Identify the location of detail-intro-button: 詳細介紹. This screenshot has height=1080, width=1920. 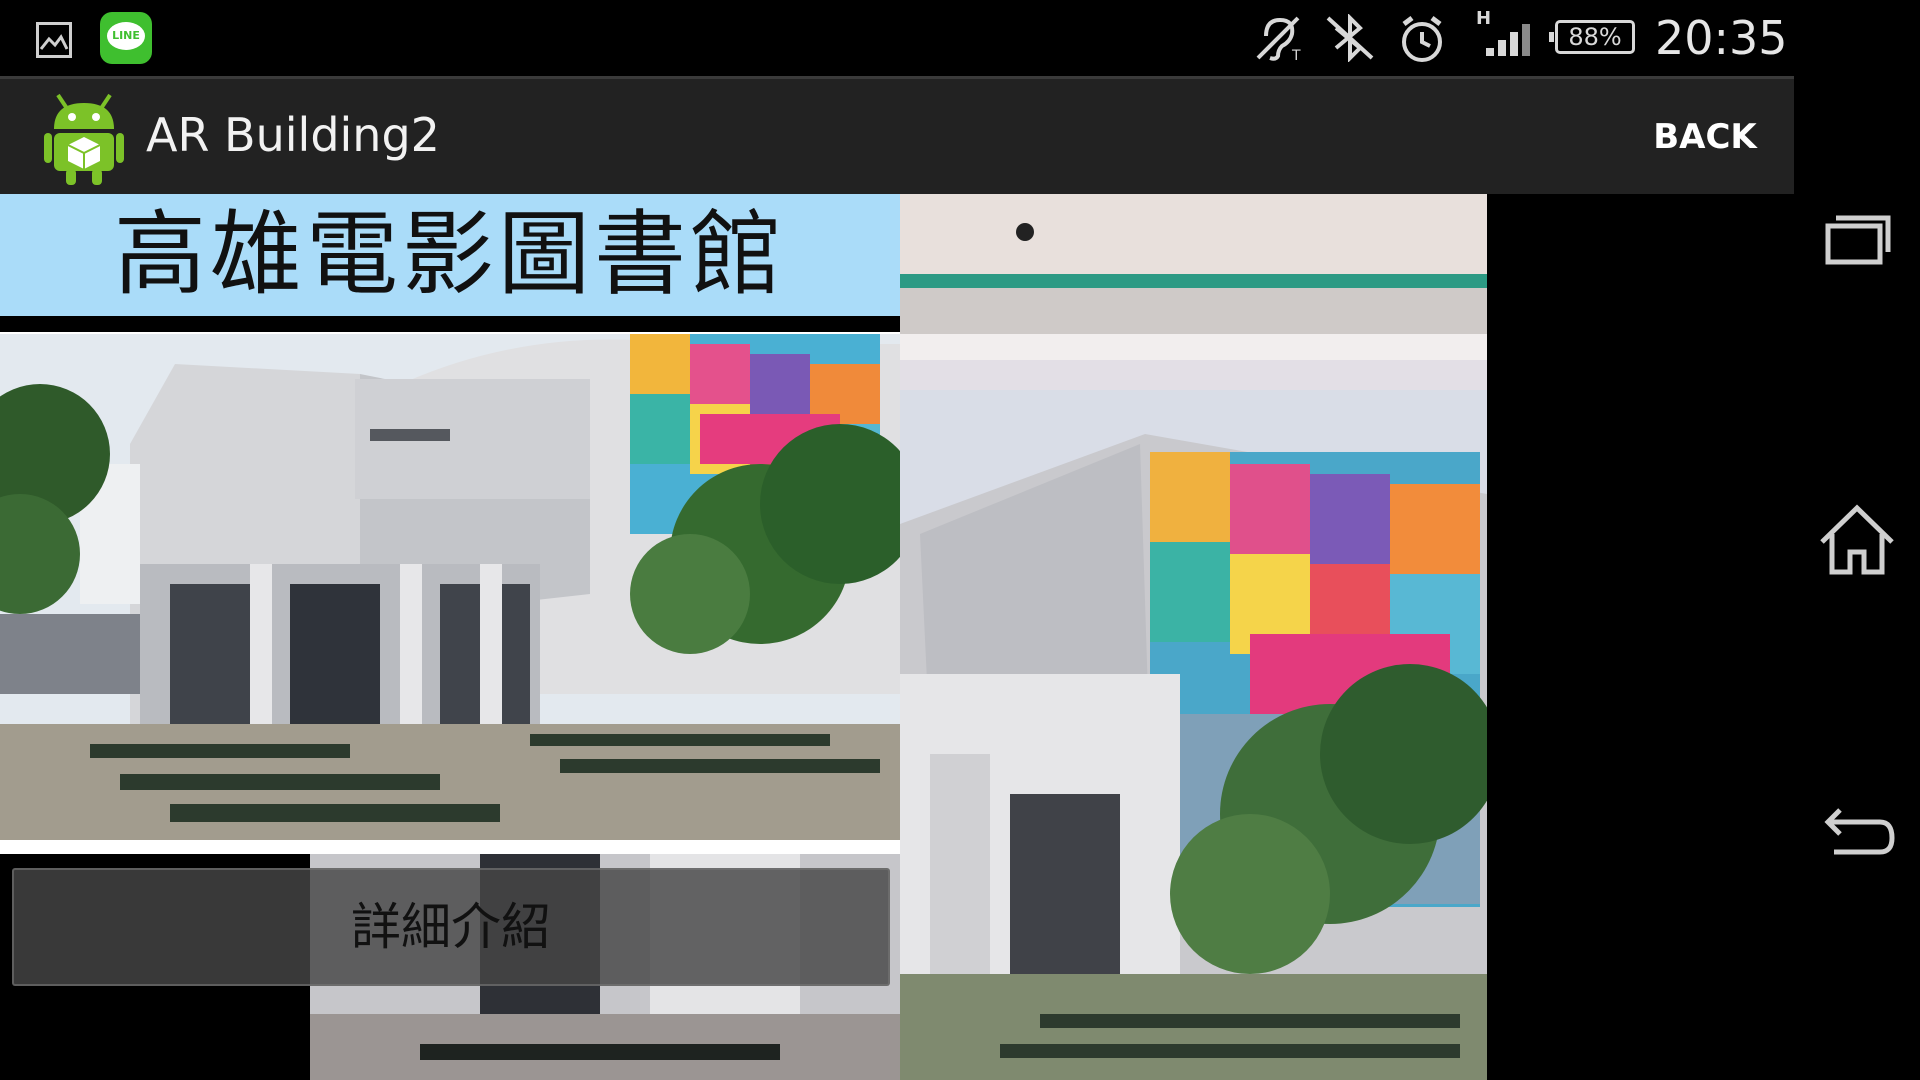
(451, 927).